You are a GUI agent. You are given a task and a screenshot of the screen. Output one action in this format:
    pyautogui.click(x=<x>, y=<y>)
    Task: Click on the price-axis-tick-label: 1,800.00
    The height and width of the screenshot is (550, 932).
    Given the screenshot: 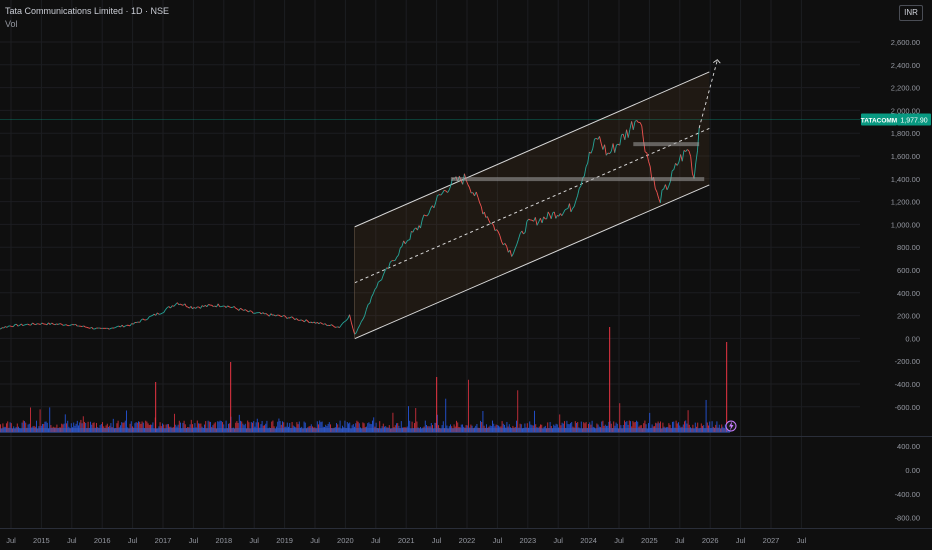 What is the action you would take?
    pyautogui.click(x=905, y=133)
    